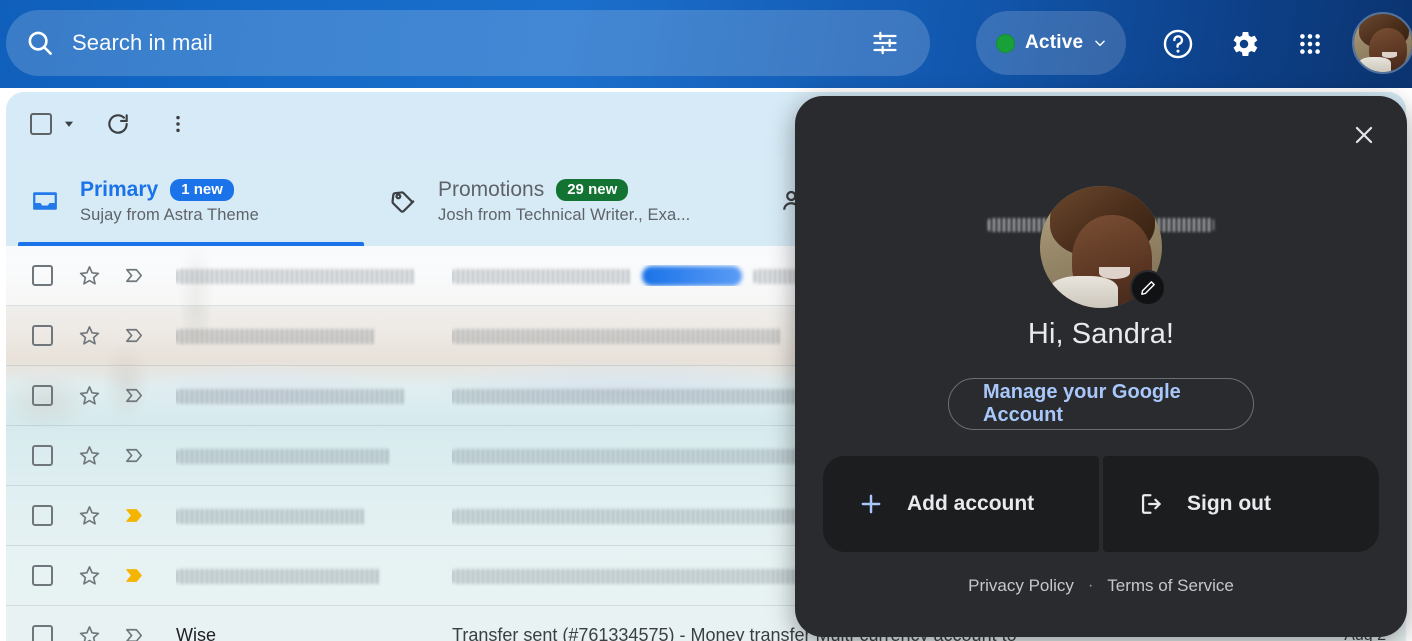  I want to click on logout-icon, so click(1151, 504).